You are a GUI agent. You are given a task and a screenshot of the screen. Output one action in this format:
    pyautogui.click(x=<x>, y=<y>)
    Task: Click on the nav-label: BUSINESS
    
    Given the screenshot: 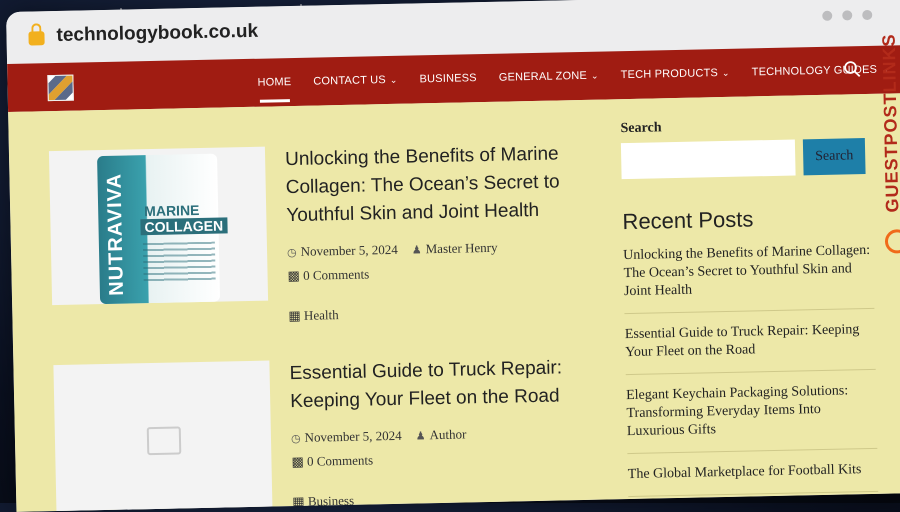 What is the action you would take?
    pyautogui.click(x=448, y=79)
    